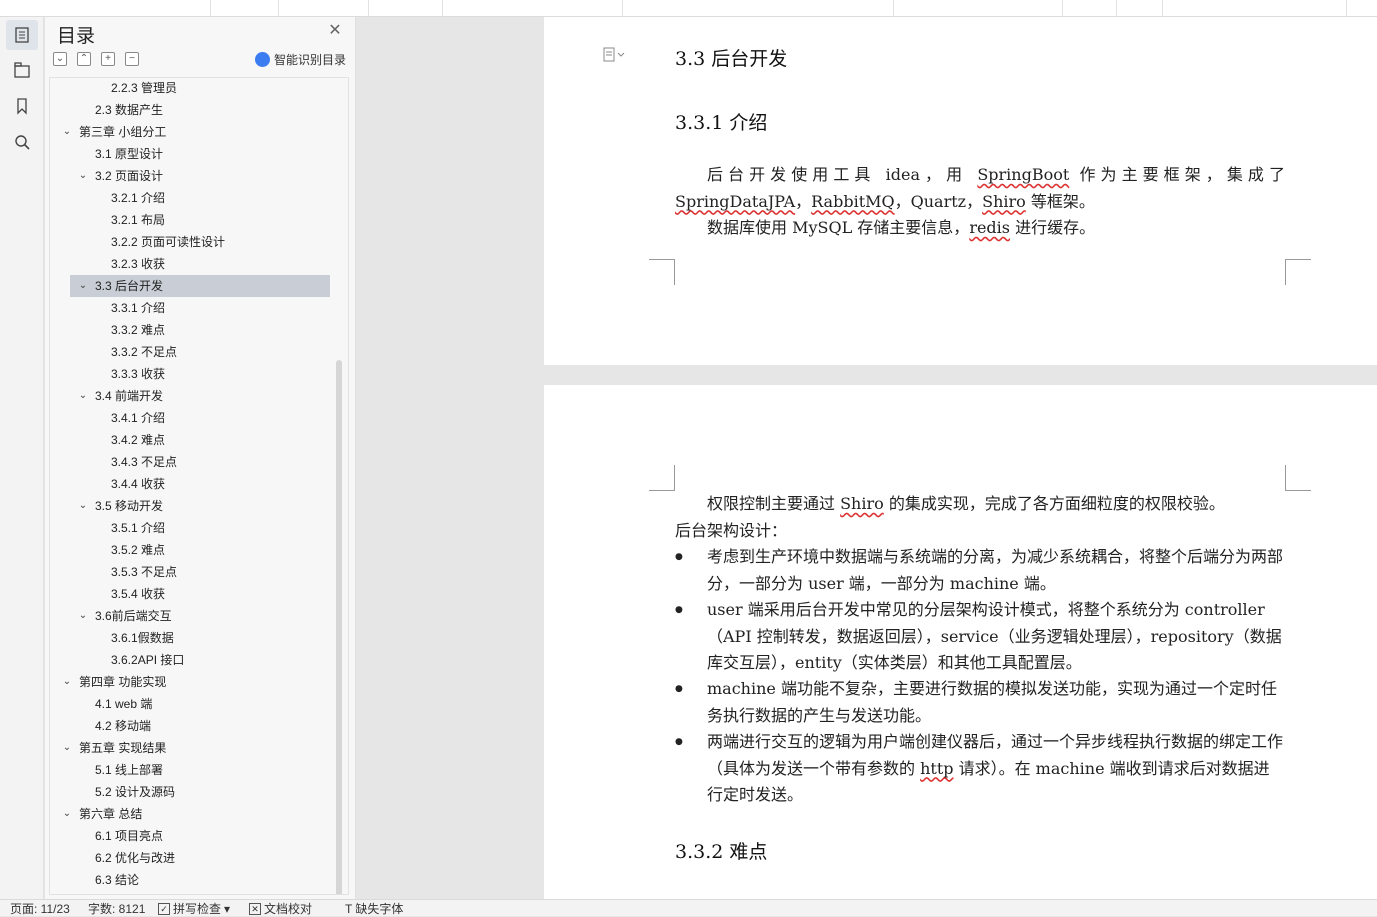  Describe the element at coordinates (255, 909) in the screenshot. I see `close-box-icon: ✕` at that location.